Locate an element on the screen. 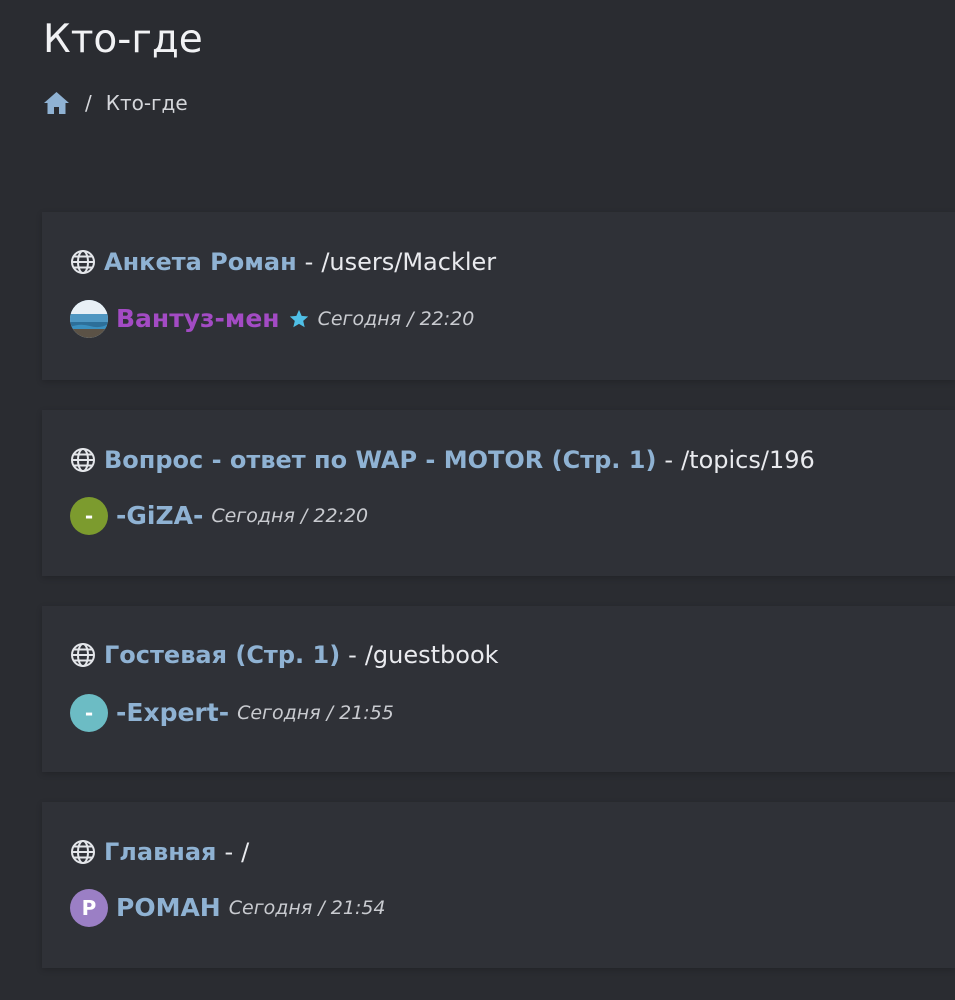 The width and height of the screenshot is (955, 1000). avatar is located at coordinates (89, 319).